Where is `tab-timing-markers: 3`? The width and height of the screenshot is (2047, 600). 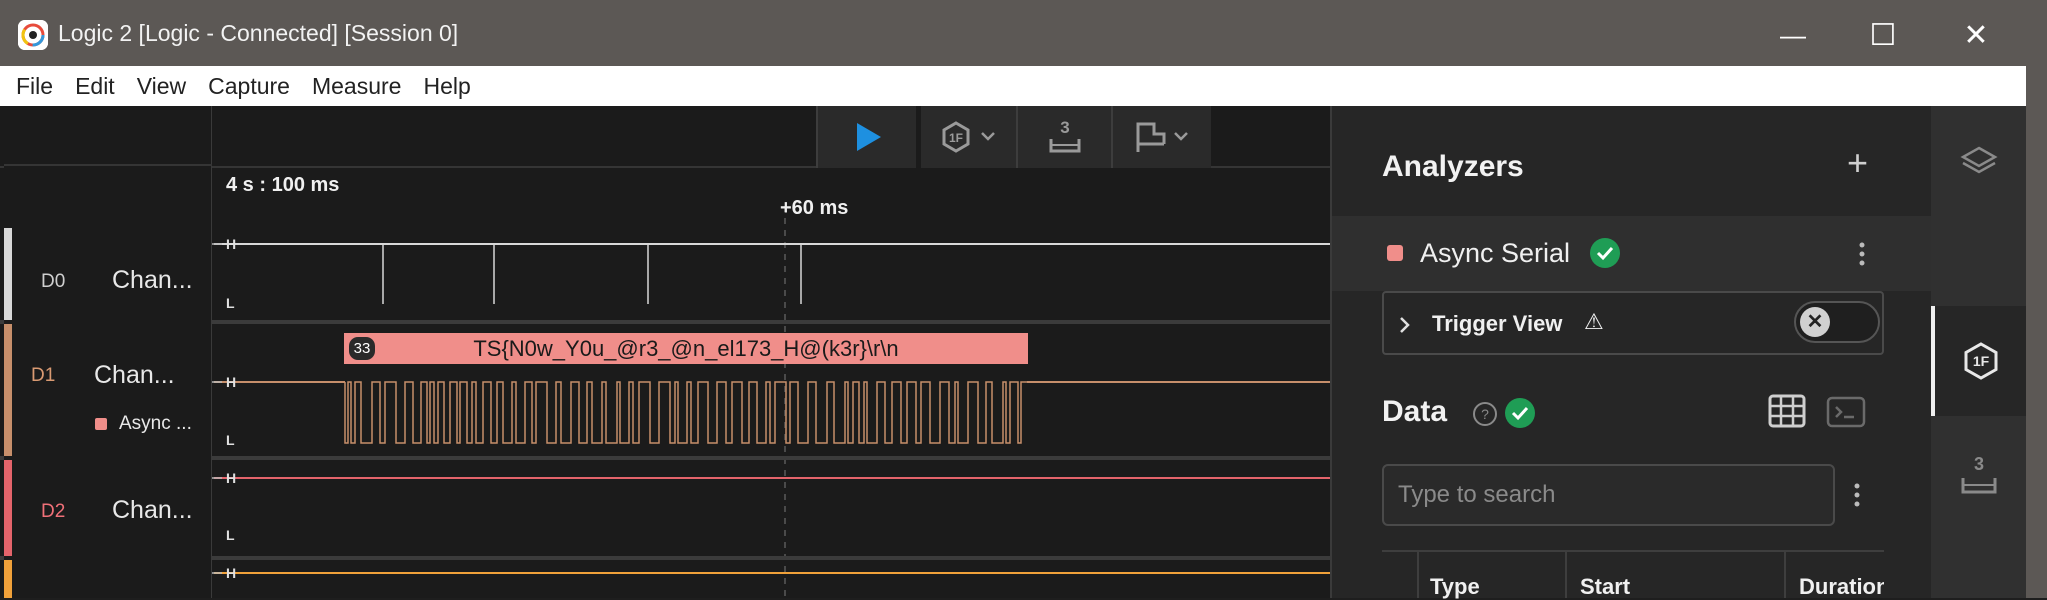
tab-timing-markers: 3 is located at coordinates (1978, 476).